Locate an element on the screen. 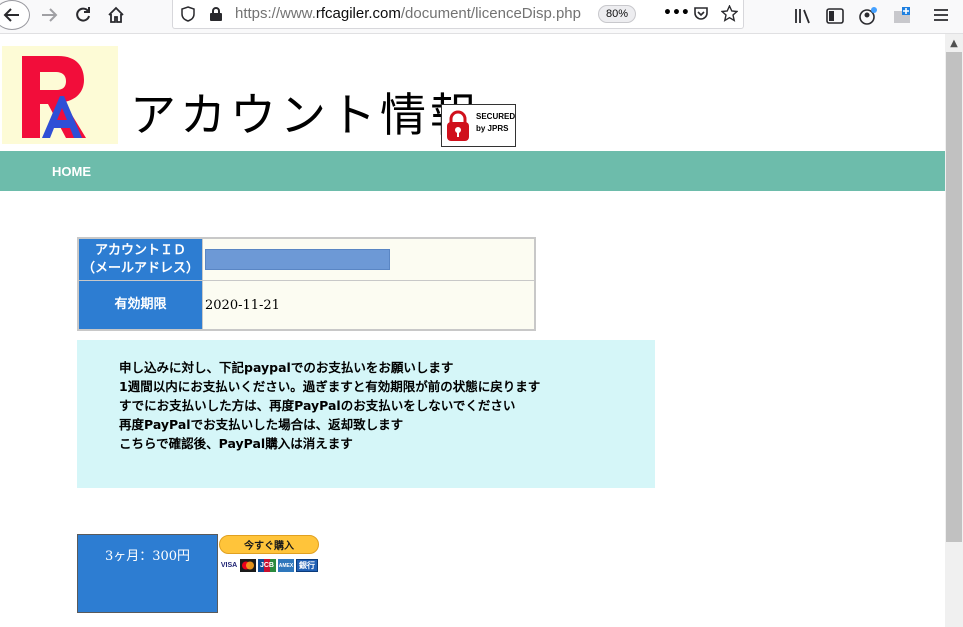 This screenshot has height=627, width=963. site-logo is located at coordinates (60, 95).